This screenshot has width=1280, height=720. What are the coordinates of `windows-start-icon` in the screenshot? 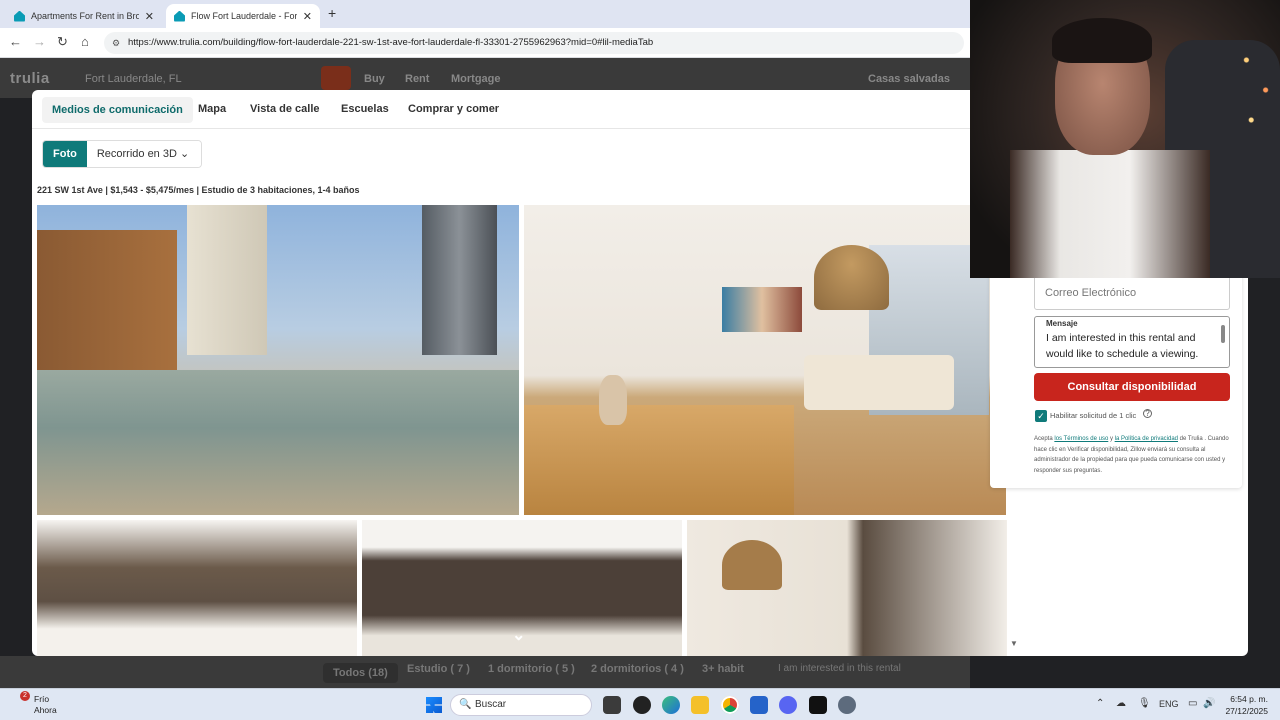 It's located at (434, 705).